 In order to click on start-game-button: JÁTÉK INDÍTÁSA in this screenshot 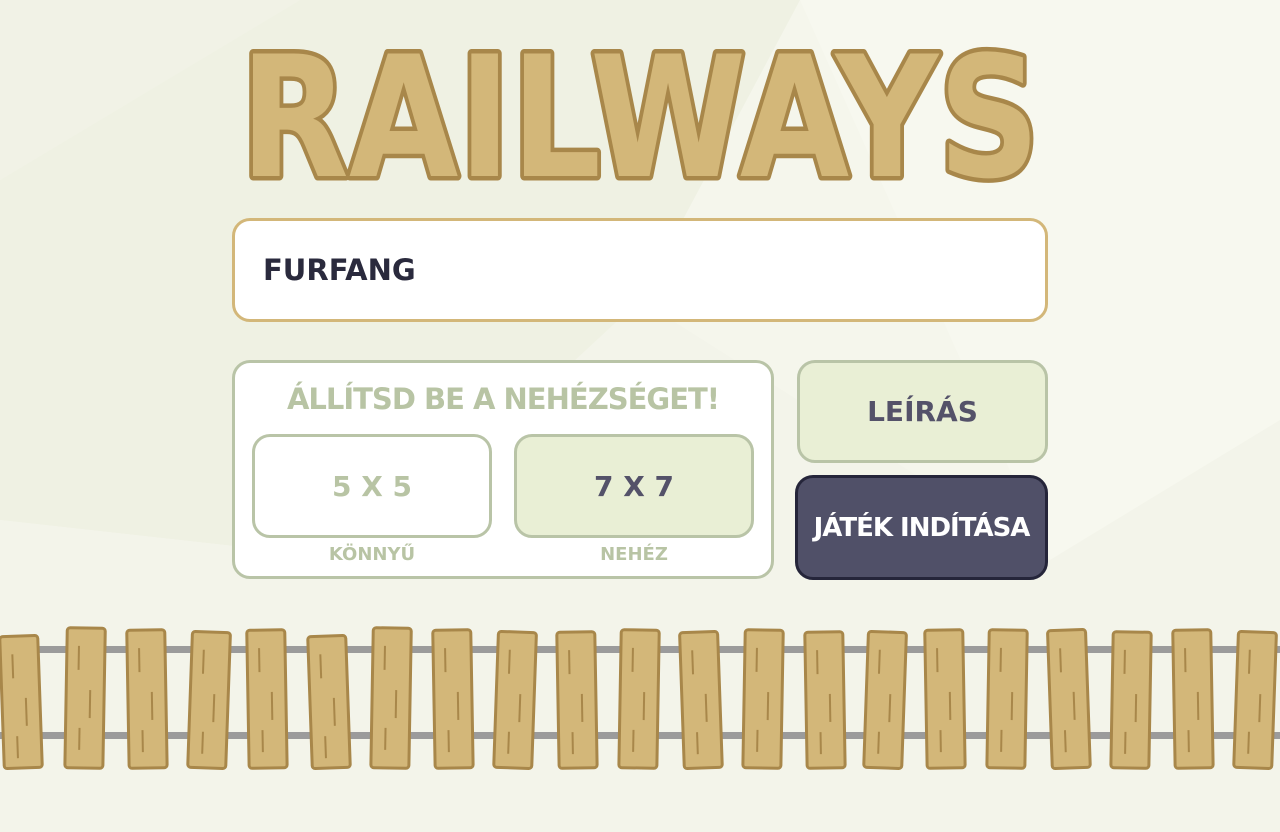, I will do `click(921, 527)`.